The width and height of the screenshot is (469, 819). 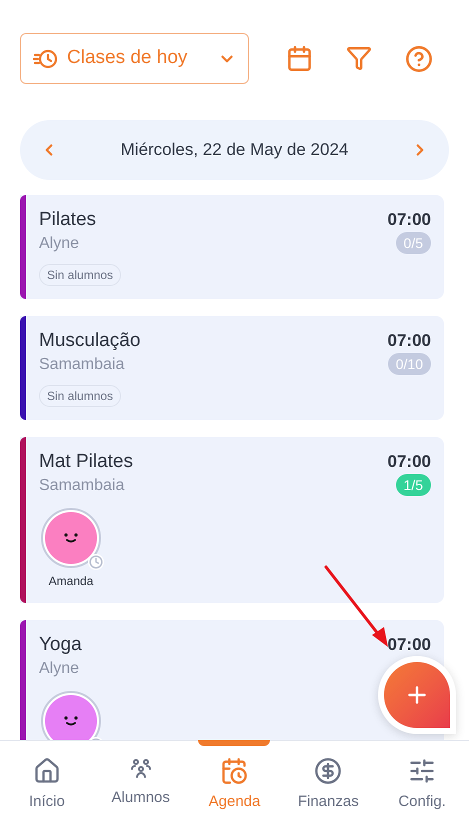 I want to click on nav-tab: Config., so click(x=422, y=780).